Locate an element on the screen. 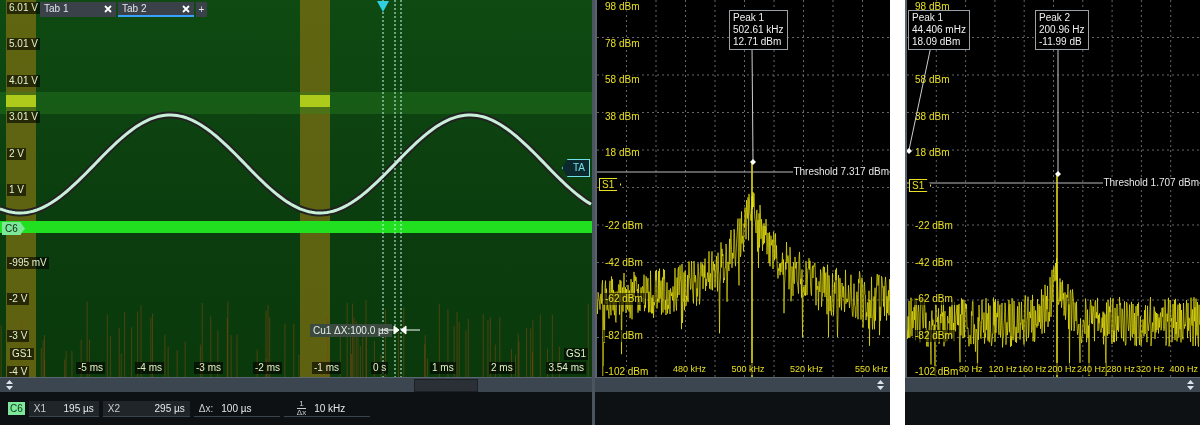  axis-label: 550 kHz is located at coordinates (871, 369).